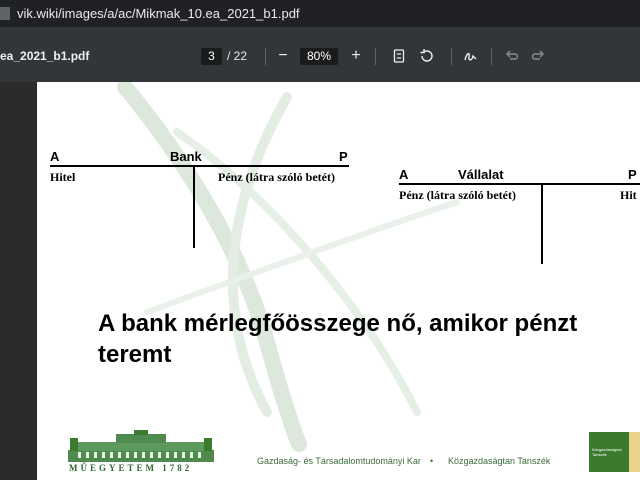 This screenshot has height=480, width=640. What do you see at coordinates (542, 224) in the screenshot?
I see `company-account-divider` at bounding box center [542, 224].